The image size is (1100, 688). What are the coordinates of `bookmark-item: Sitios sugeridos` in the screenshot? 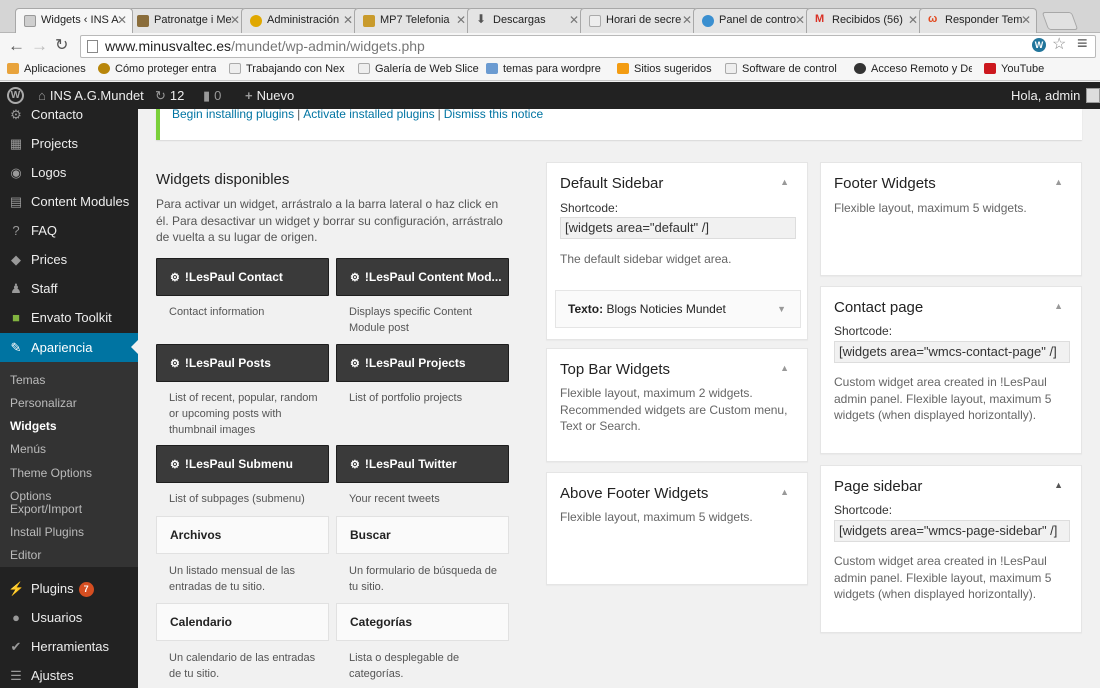 It's located at (664, 69).